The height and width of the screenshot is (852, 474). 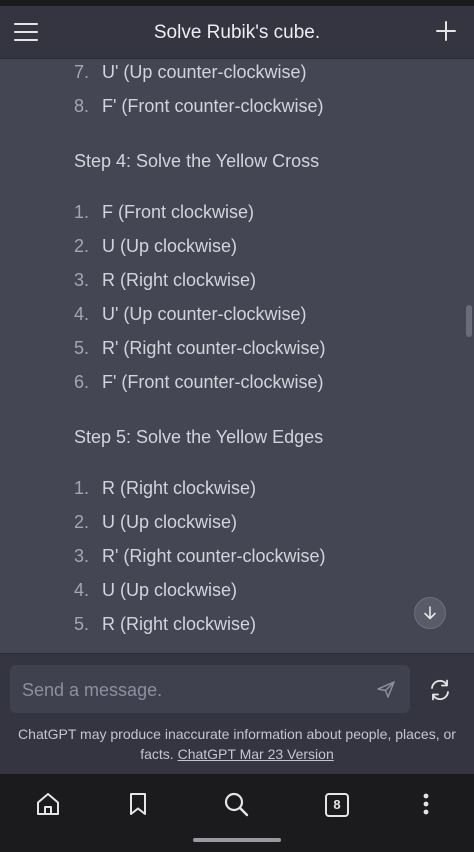 I want to click on app-header: Solve Rubik's cube., so click(x=237, y=32).